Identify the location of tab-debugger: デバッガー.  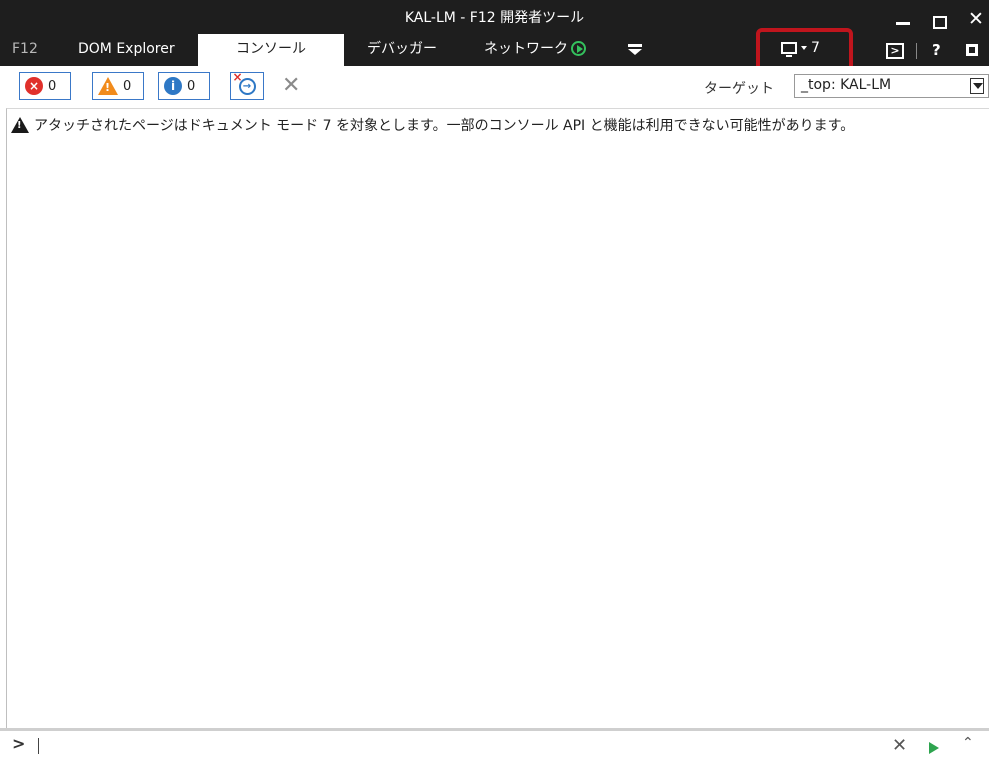
(402, 50).